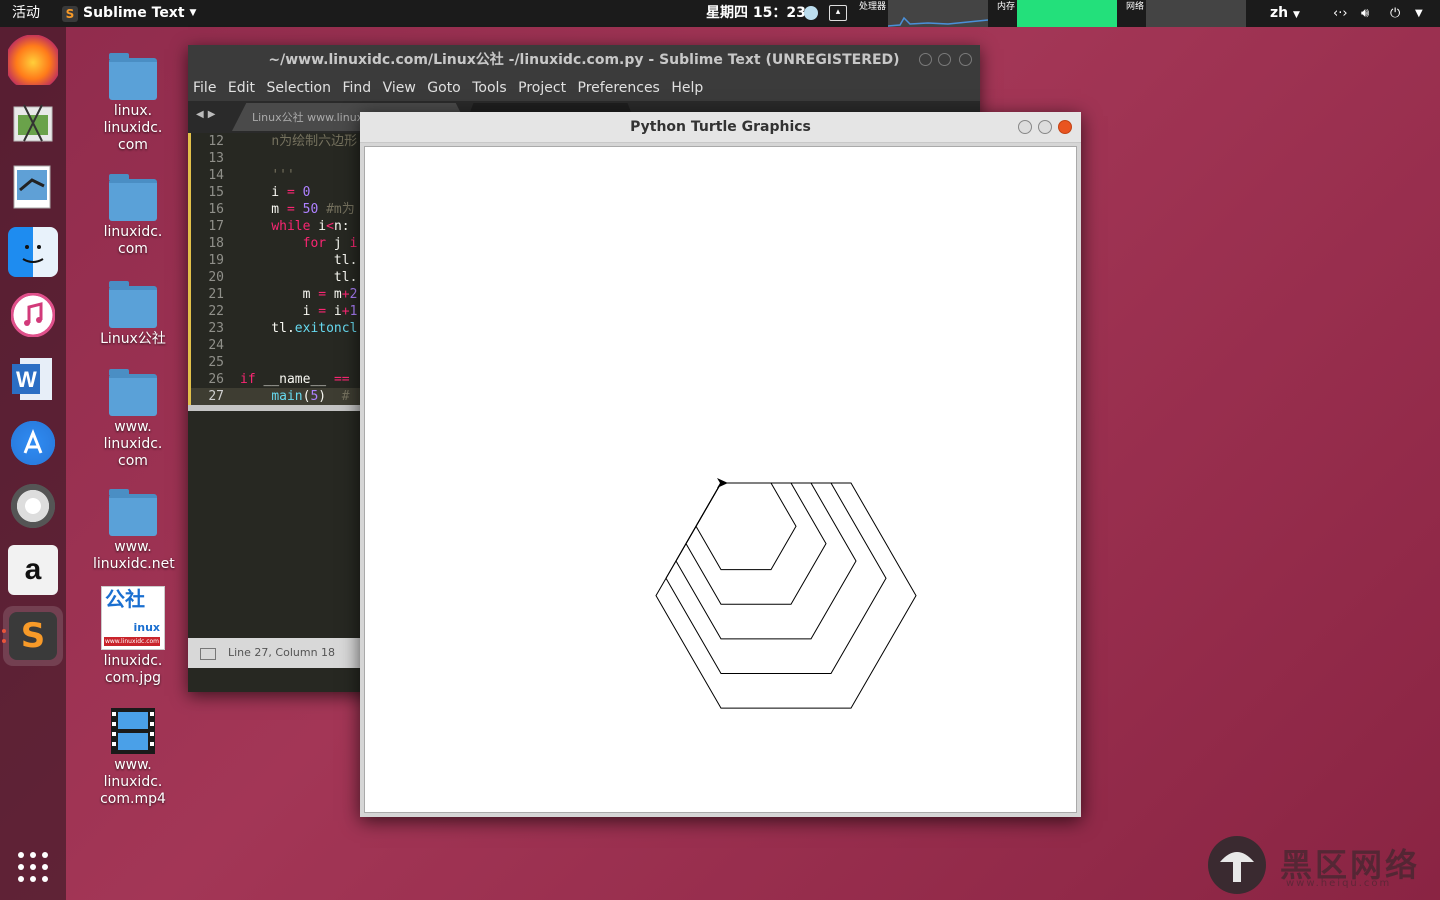 The image size is (1440, 900). I want to click on thumbnail-subtext: inux, so click(146, 627).